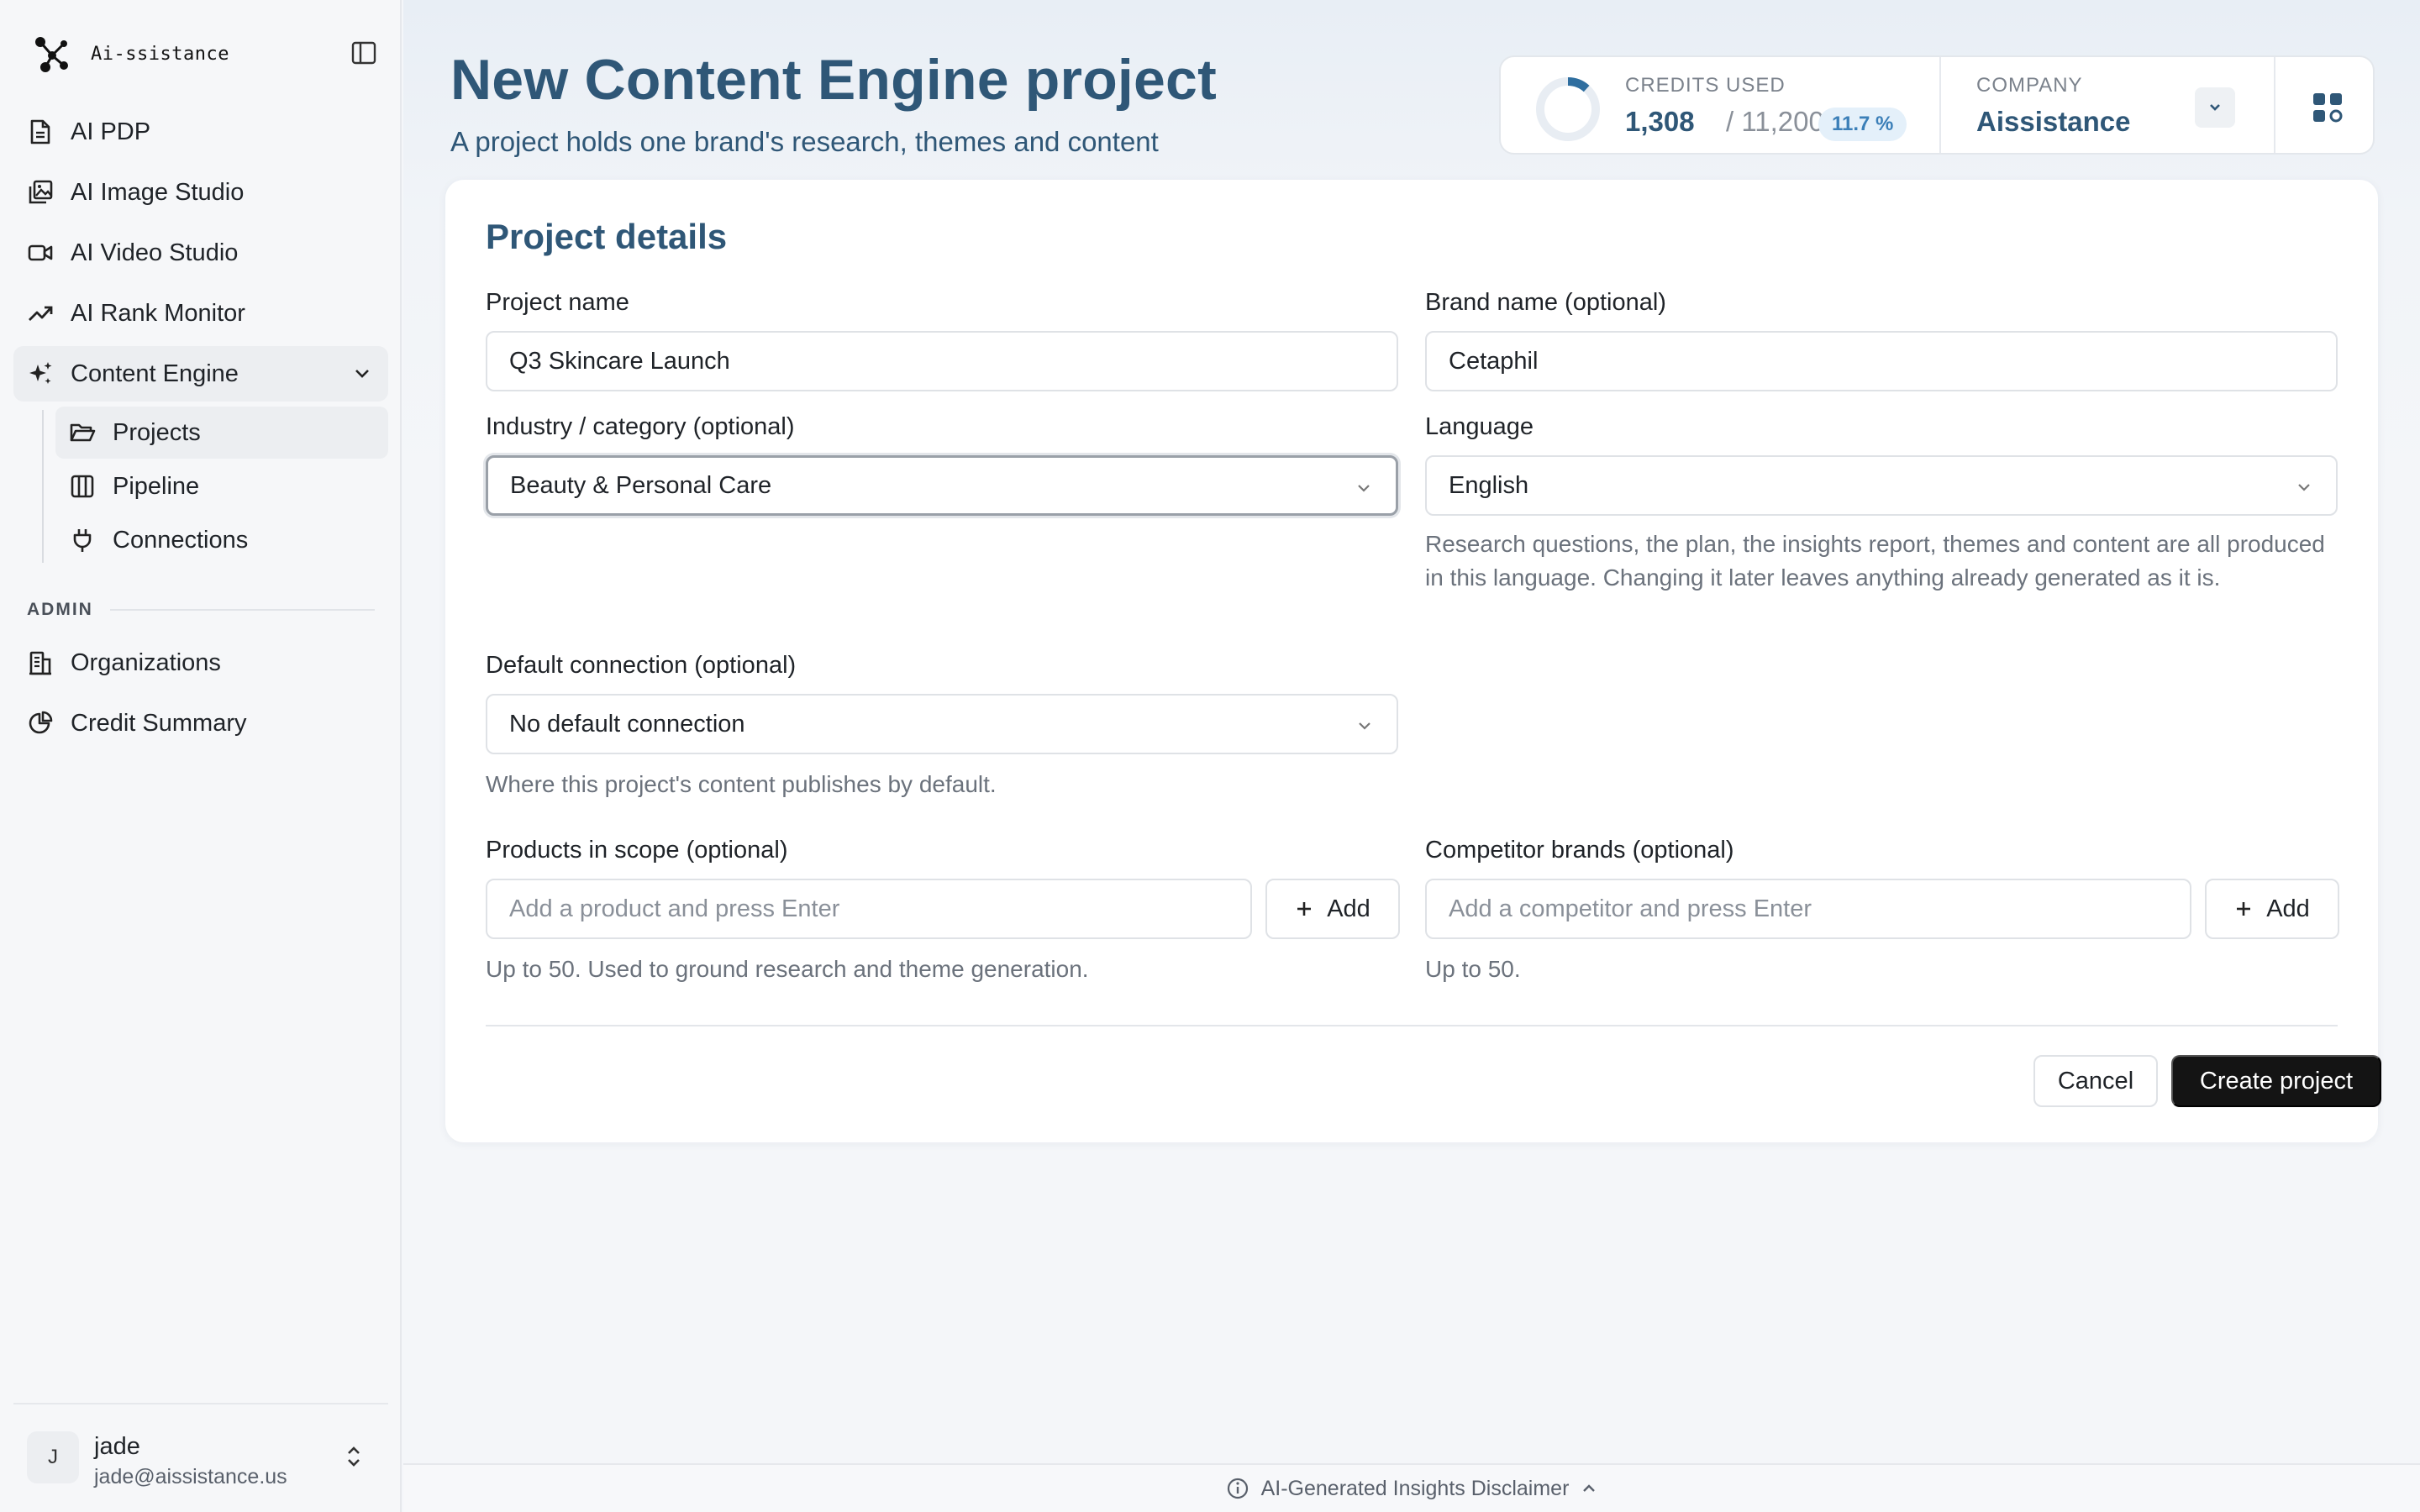 Image resolution: width=2420 pixels, height=1512 pixels. Describe the element at coordinates (942, 361) in the screenshot. I see `project-name-input: Q3 Skincare Launch` at that location.